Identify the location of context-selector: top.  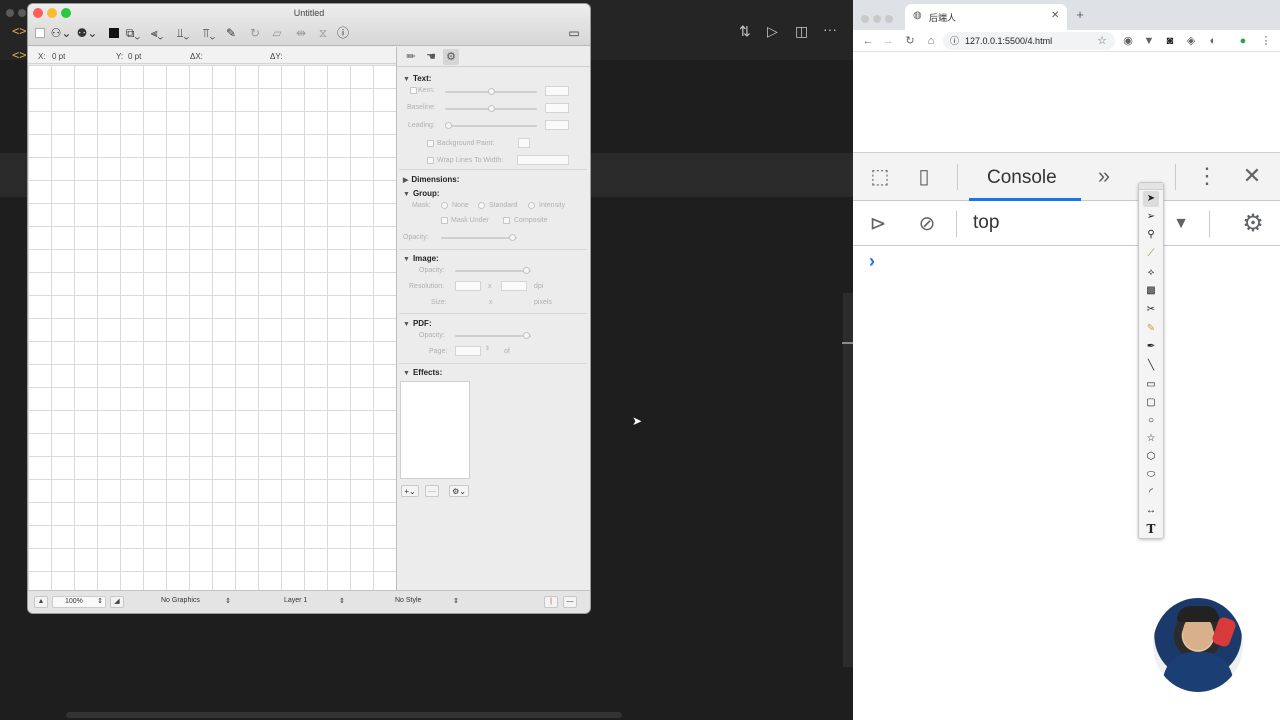
(986, 223).